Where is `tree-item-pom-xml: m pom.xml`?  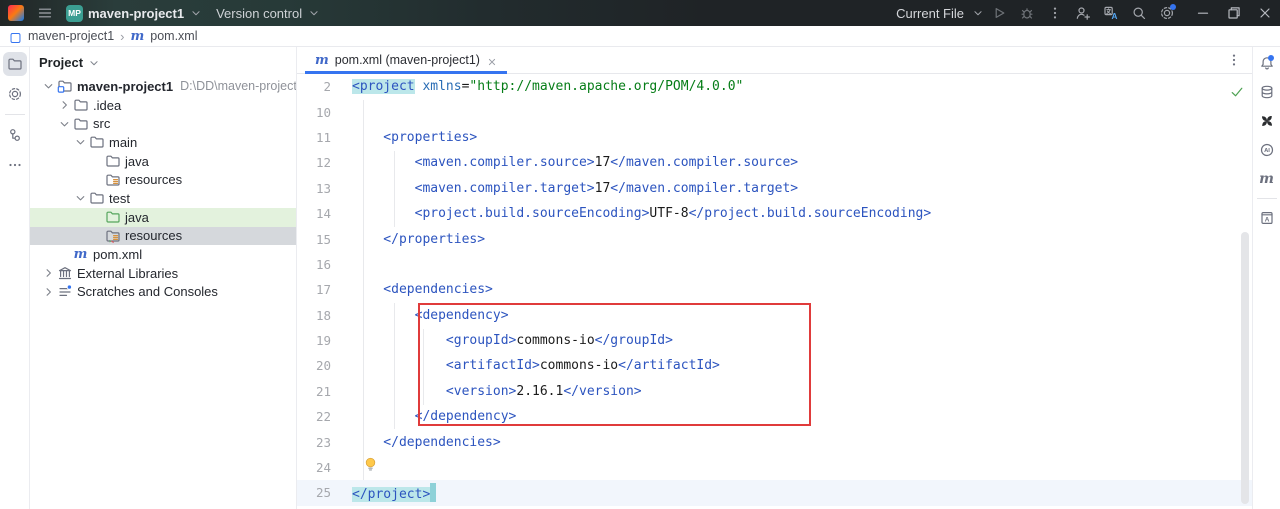 tree-item-pom-xml: m pom.xml is located at coordinates (163, 254).